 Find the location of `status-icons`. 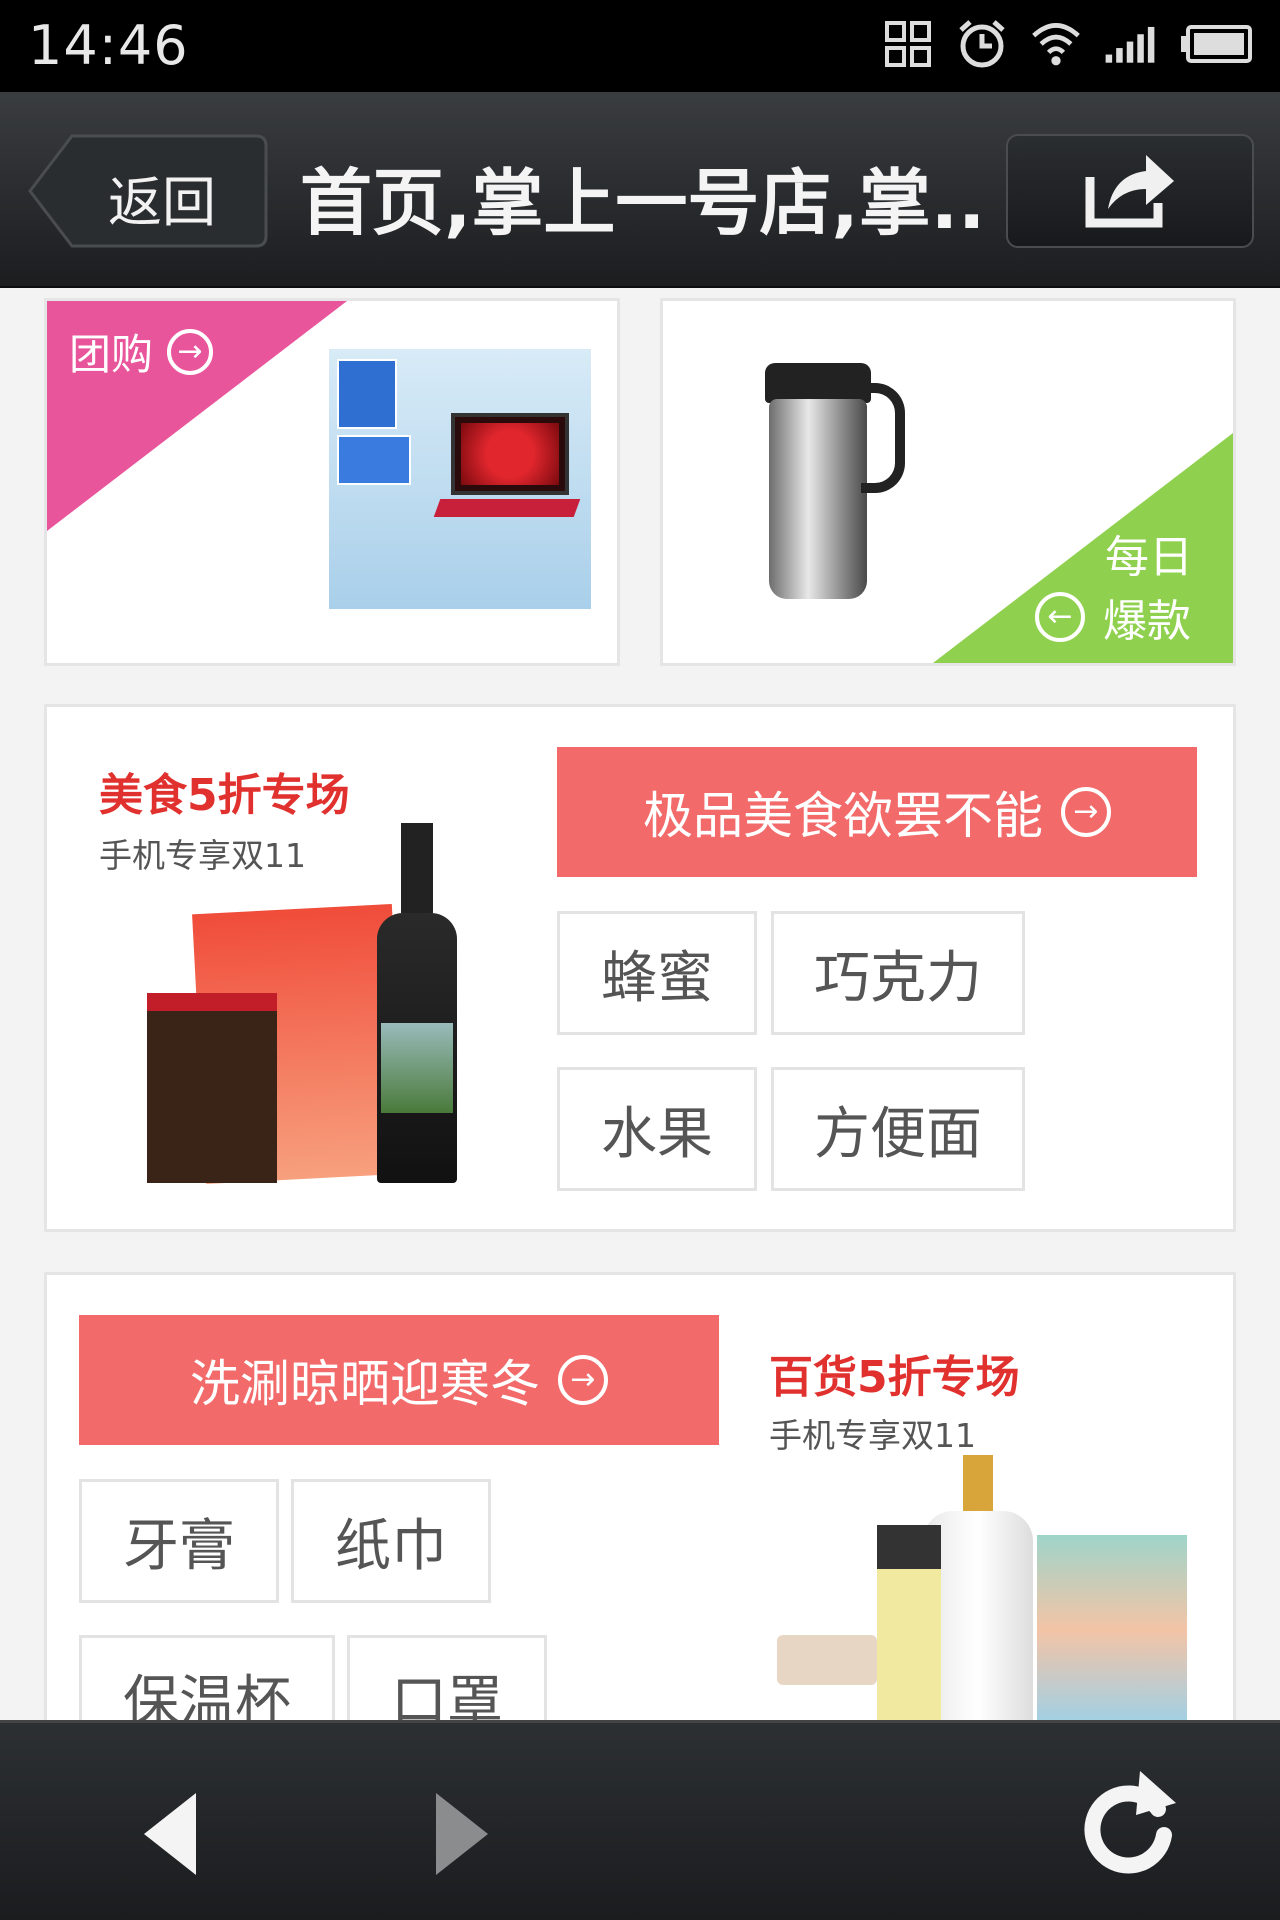

status-icons is located at coordinates (1068, 44).